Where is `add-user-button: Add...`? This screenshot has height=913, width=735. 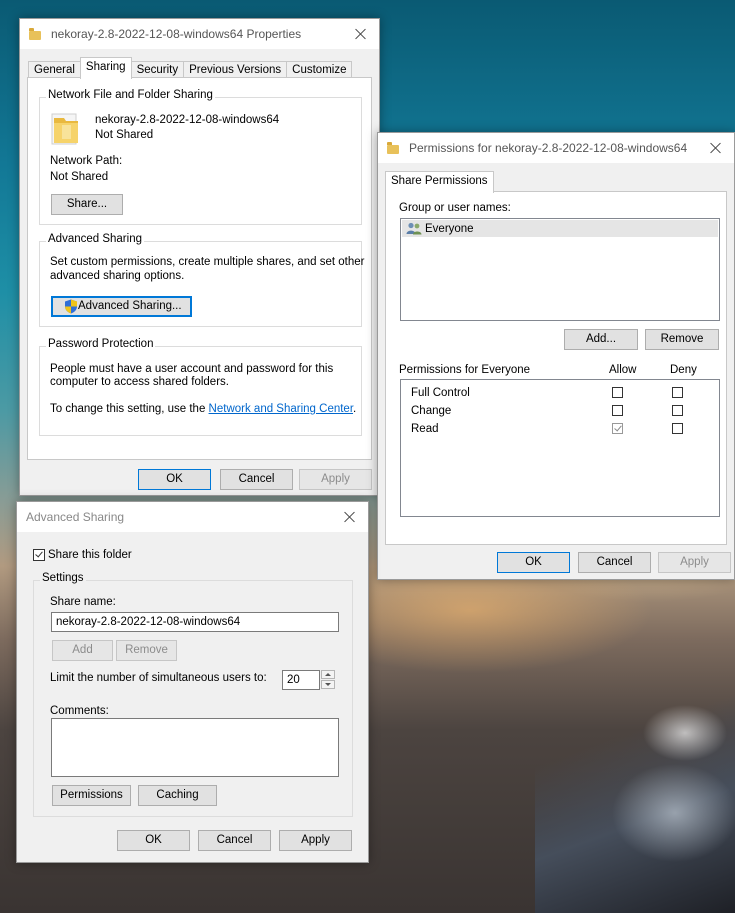
add-user-button: Add... is located at coordinates (601, 339).